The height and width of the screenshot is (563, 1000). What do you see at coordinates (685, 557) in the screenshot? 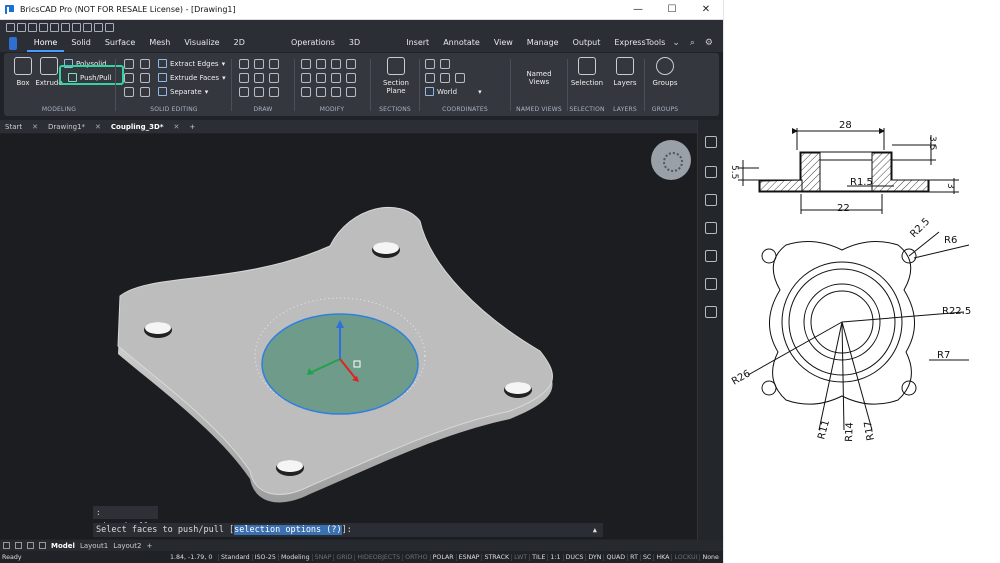
I see `status-toggle-lockui: LOCKUI` at bounding box center [685, 557].